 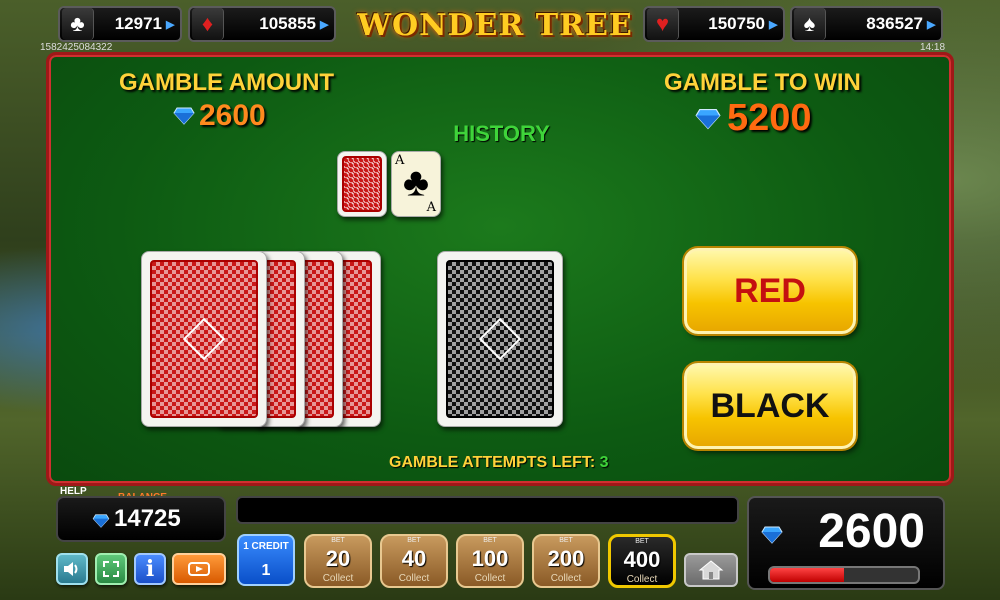 What do you see at coordinates (770, 291) in the screenshot?
I see `red-button: RED` at bounding box center [770, 291].